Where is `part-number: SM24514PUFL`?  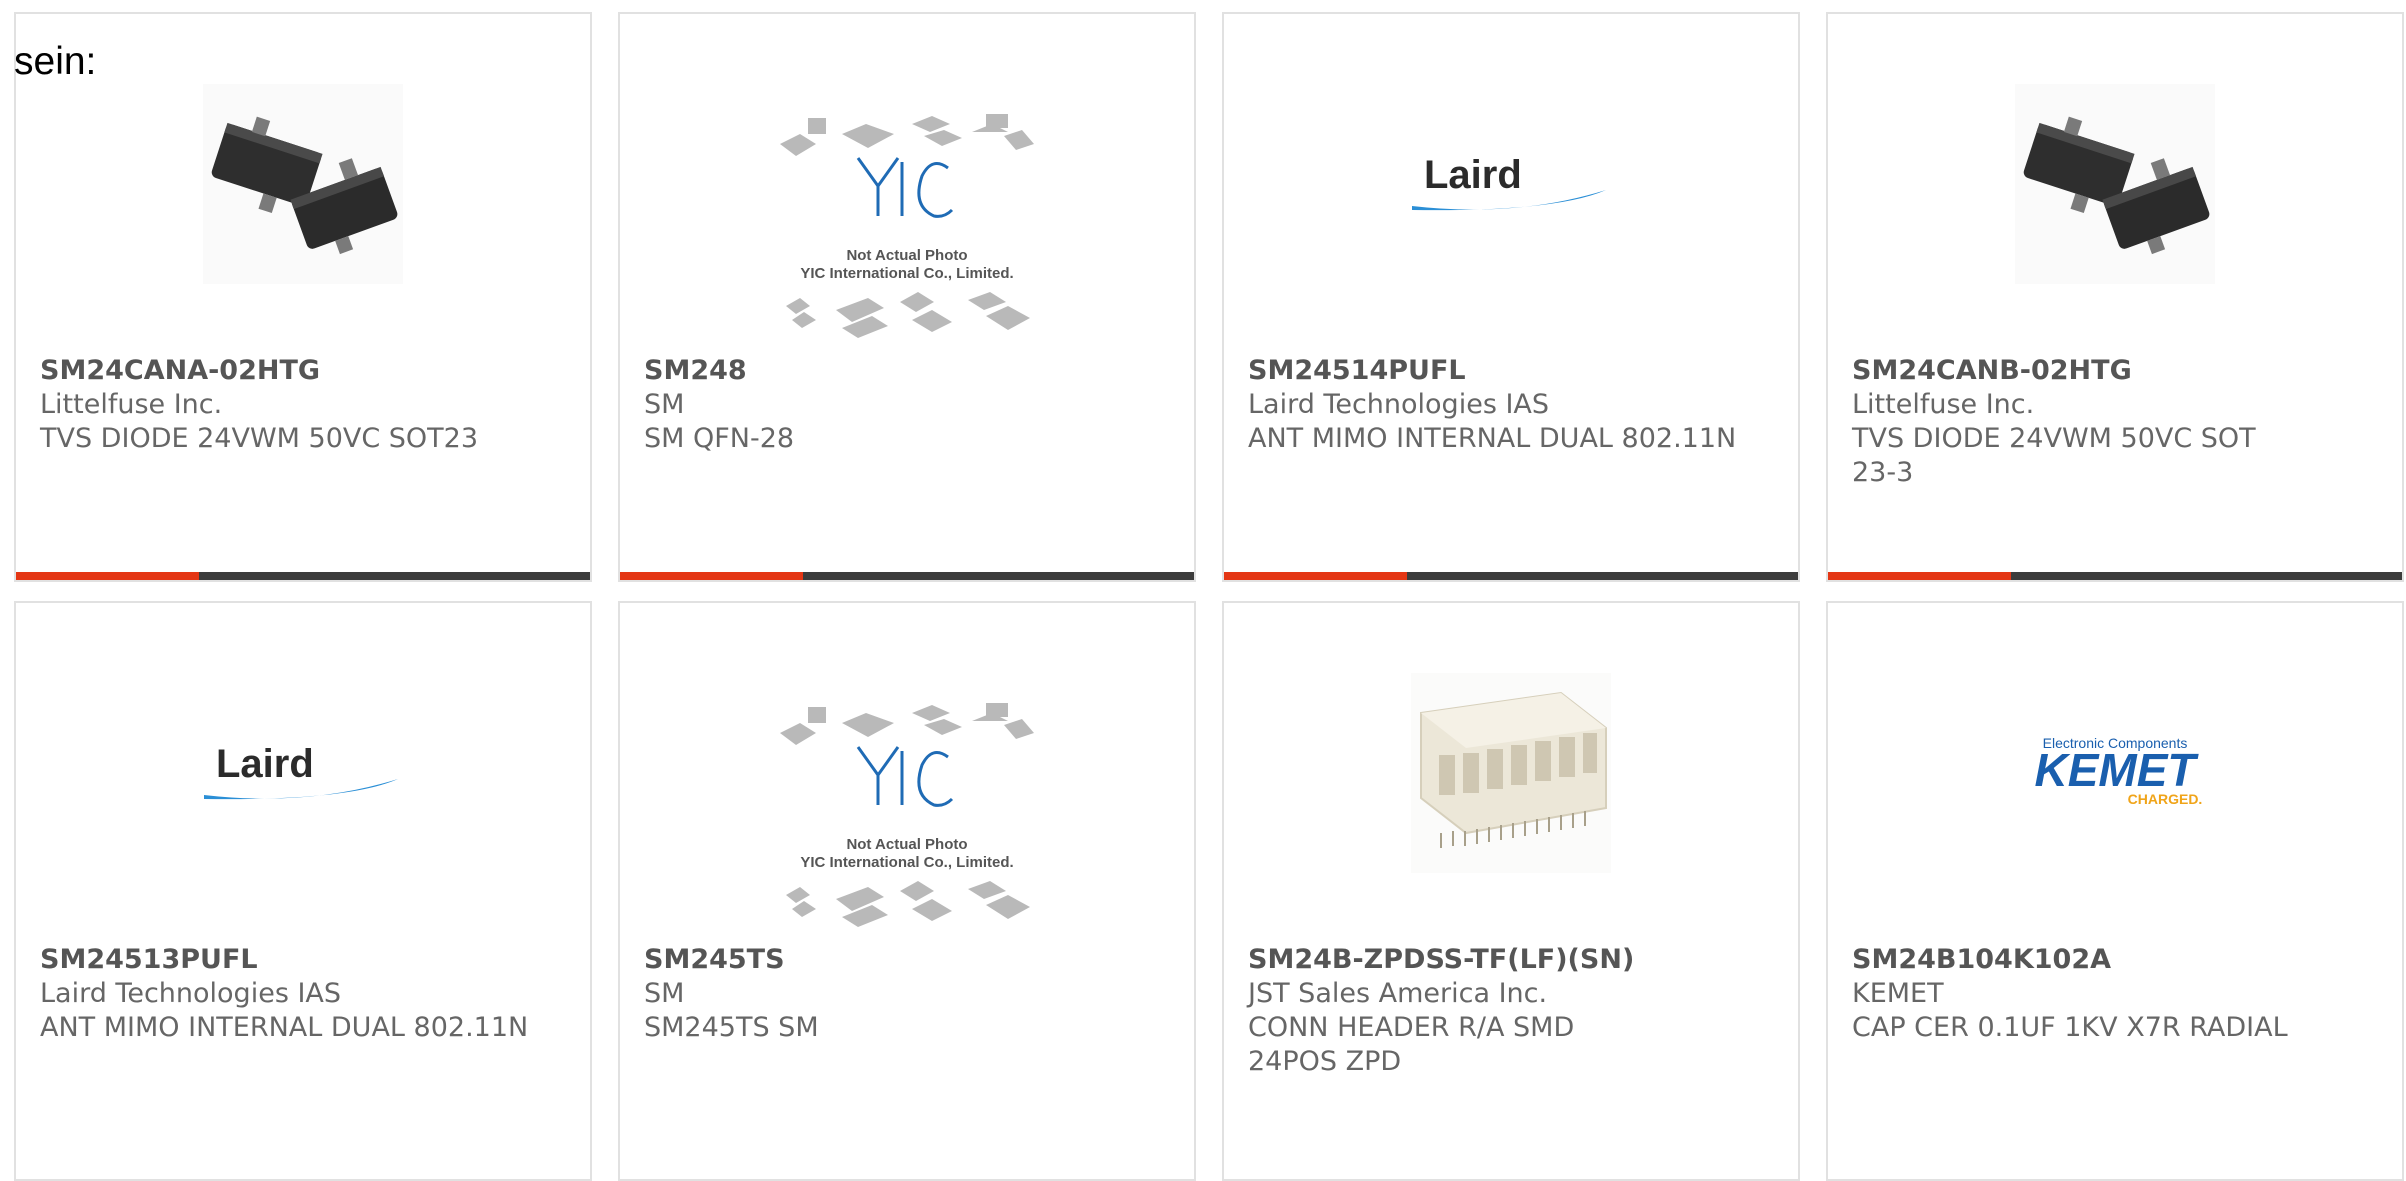 part-number: SM24514PUFL is located at coordinates (1511, 371).